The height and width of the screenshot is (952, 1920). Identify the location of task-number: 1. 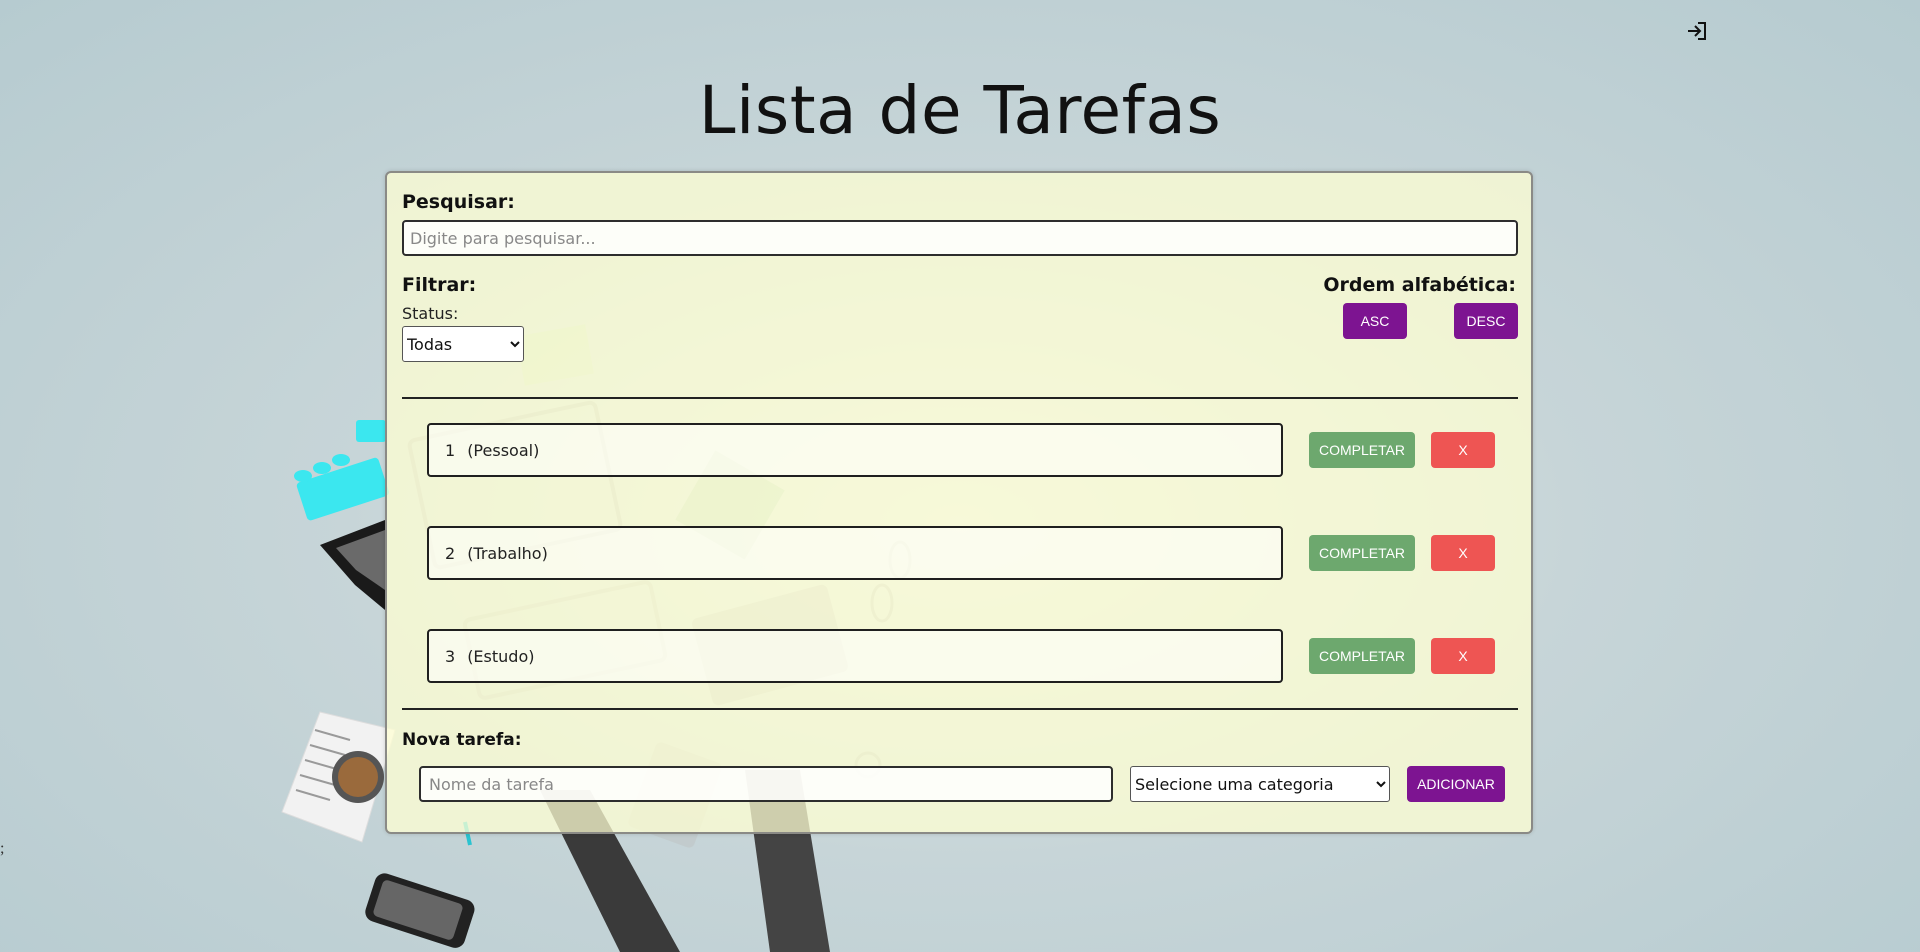
(450, 450).